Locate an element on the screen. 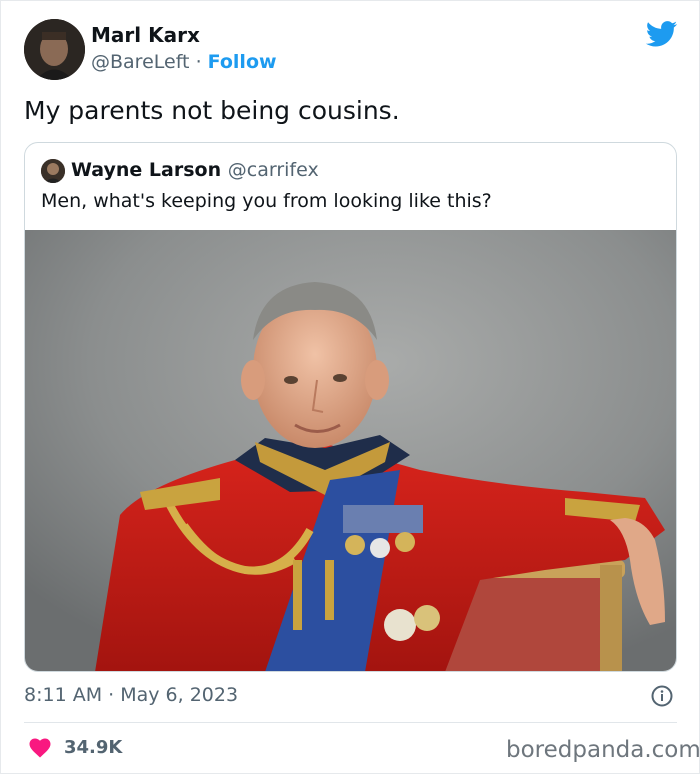 Image resolution: width=700 pixels, height=774 pixels. tweet-timestamp: 8:11 AM · May 6, 2023 is located at coordinates (131, 695).